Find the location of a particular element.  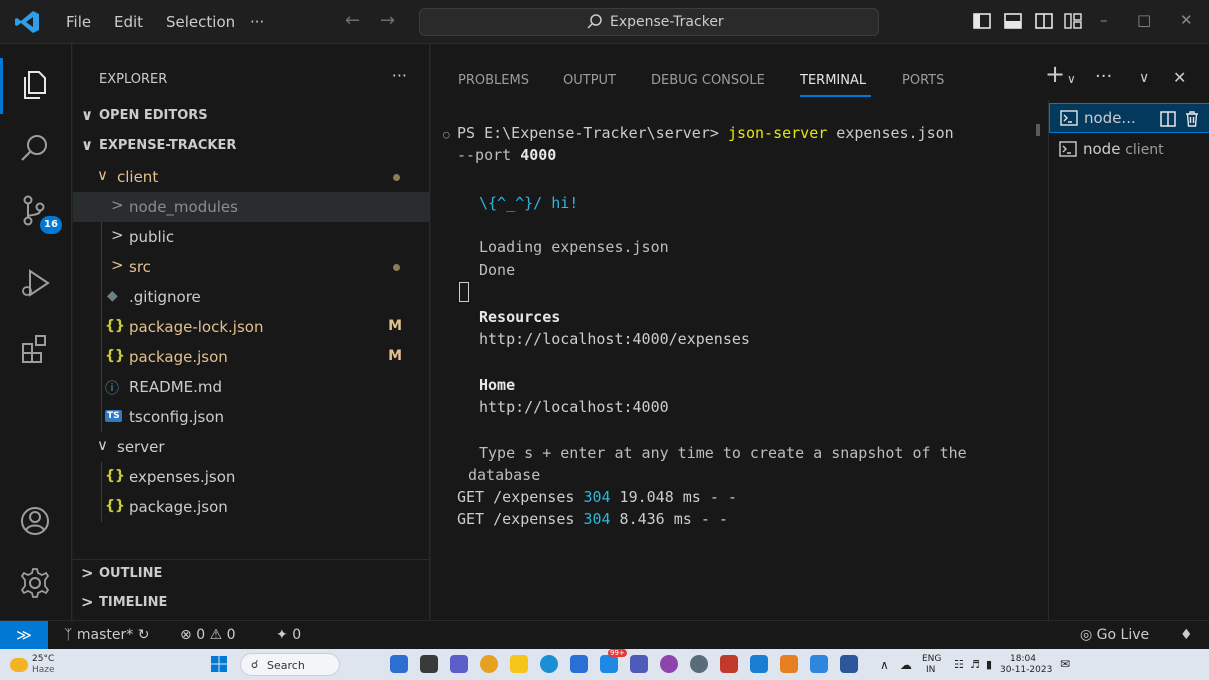

windows-start-icon is located at coordinates (219, 664).